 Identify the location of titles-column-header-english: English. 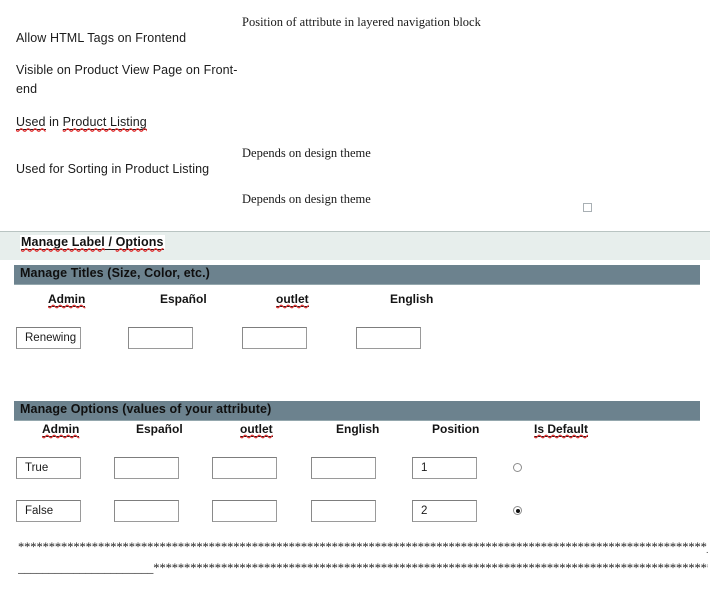
(412, 299).